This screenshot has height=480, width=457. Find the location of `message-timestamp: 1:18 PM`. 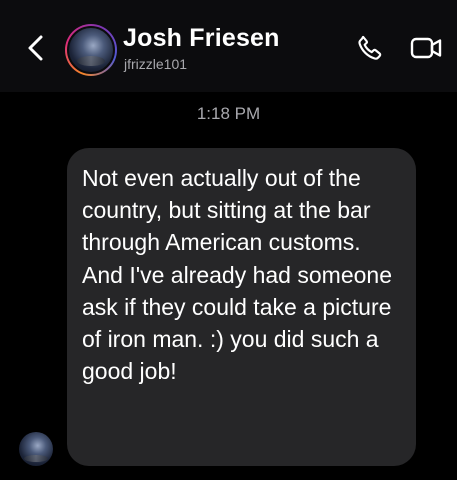

message-timestamp: 1:18 PM is located at coordinates (228, 113).